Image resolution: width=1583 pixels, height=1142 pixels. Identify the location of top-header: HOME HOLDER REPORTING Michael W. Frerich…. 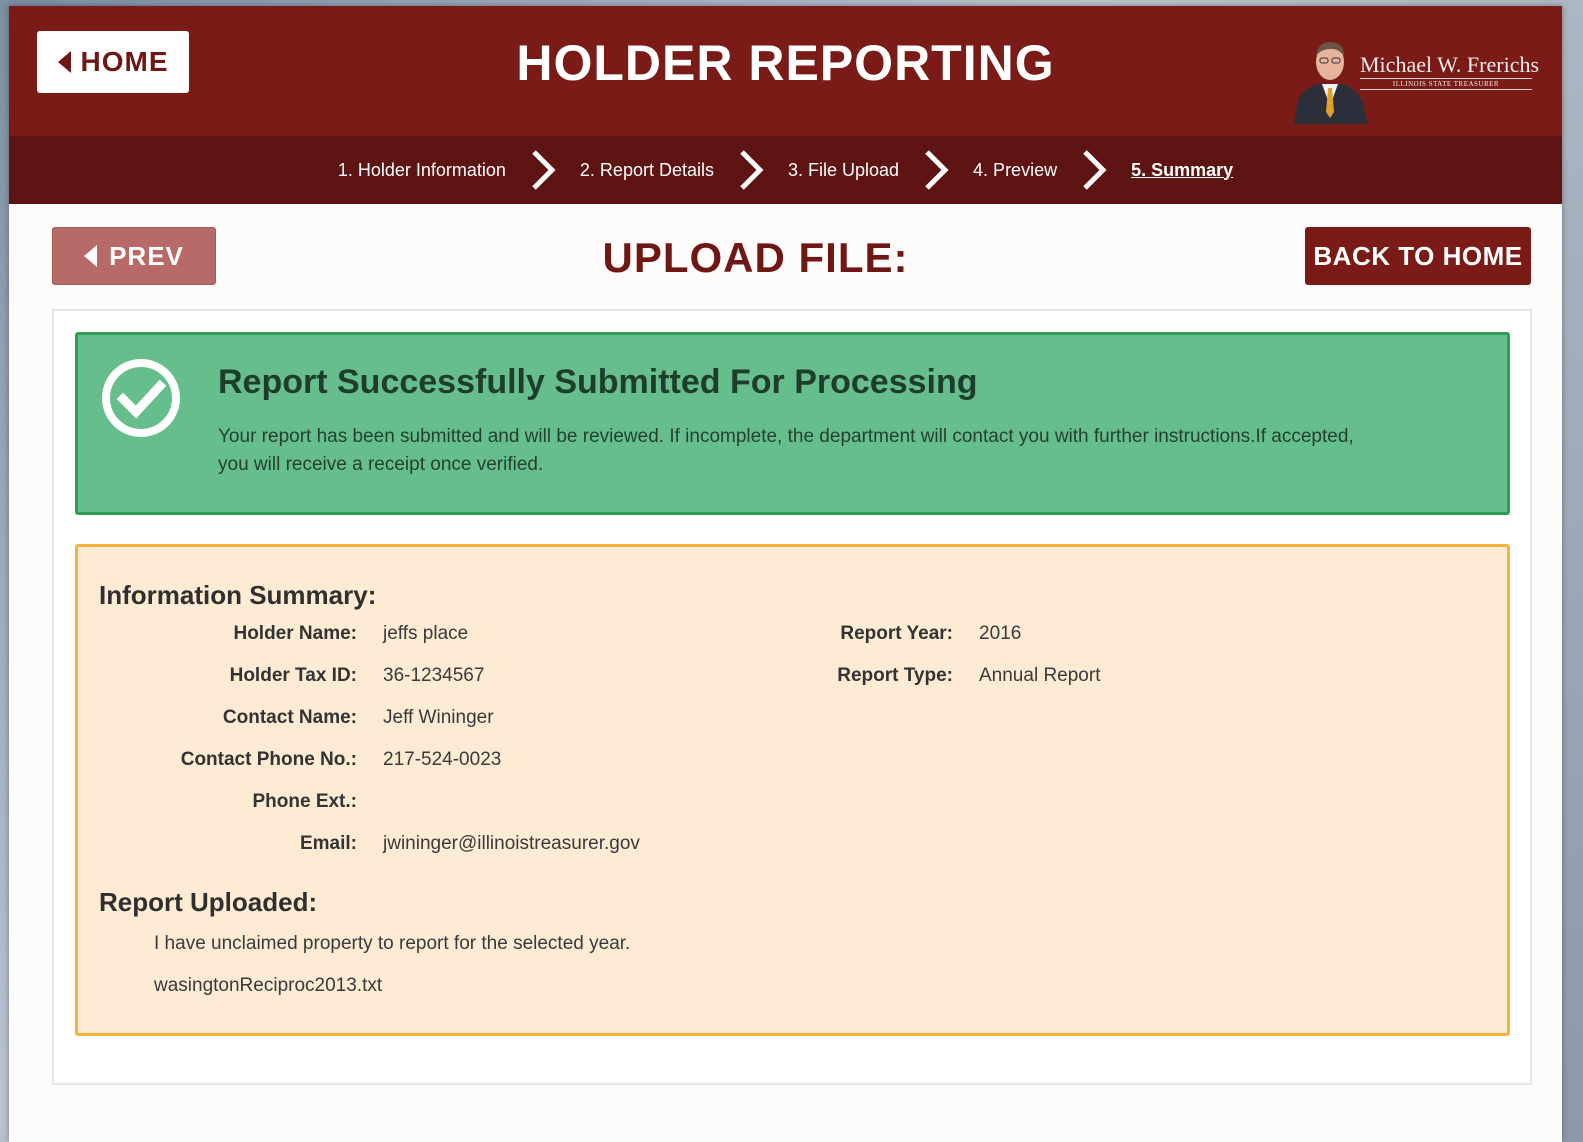
(785, 71).